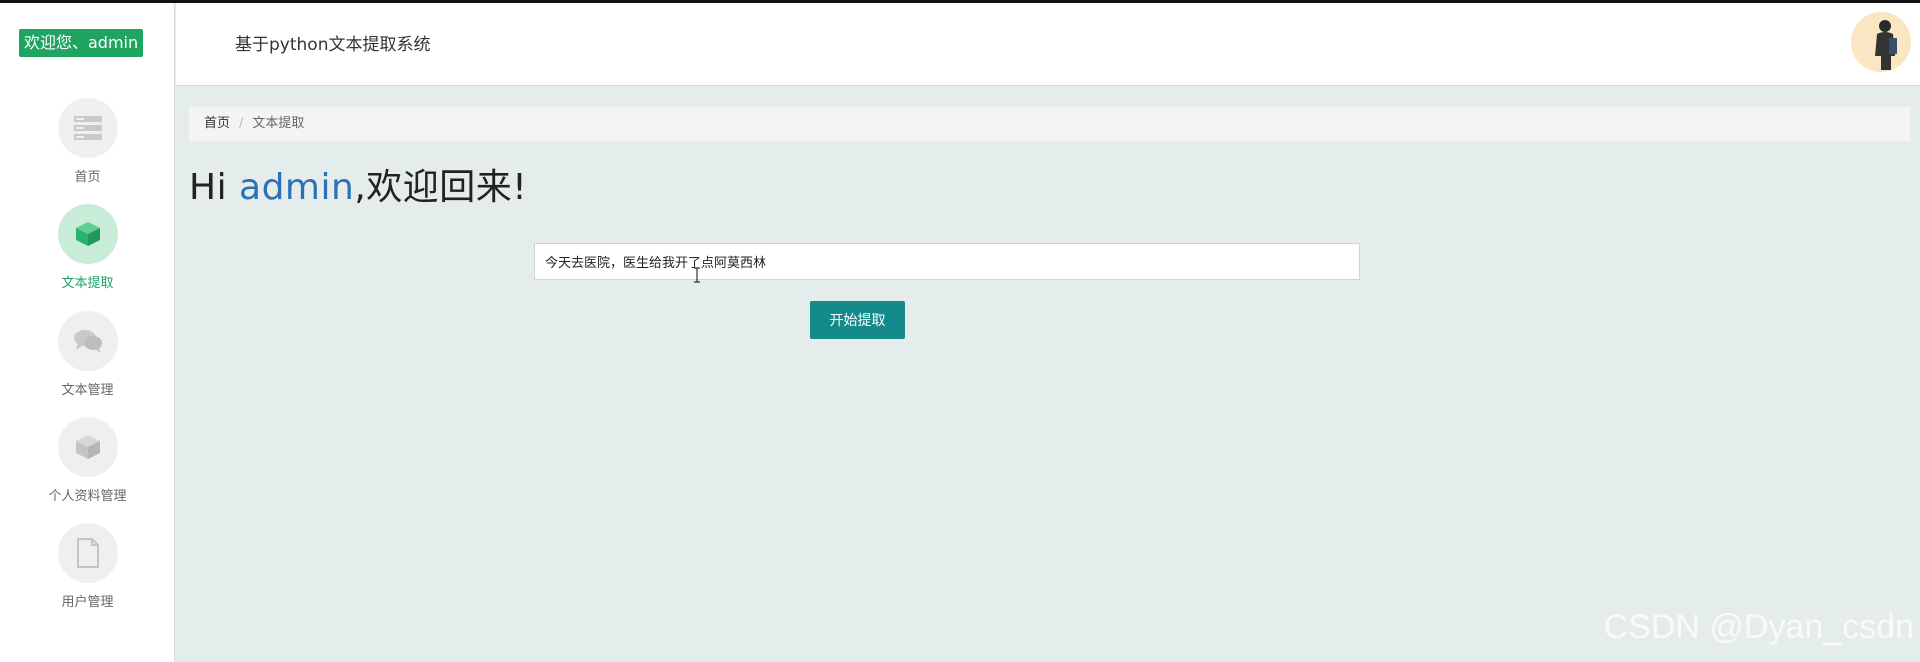 This screenshot has width=1920, height=662. I want to click on text-cursor-icon, so click(697, 275).